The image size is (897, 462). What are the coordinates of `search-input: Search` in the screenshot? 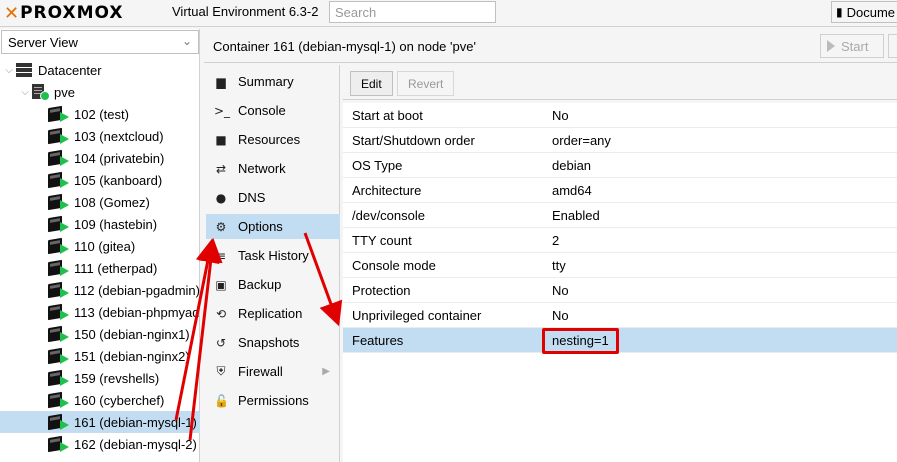 It's located at (412, 12).